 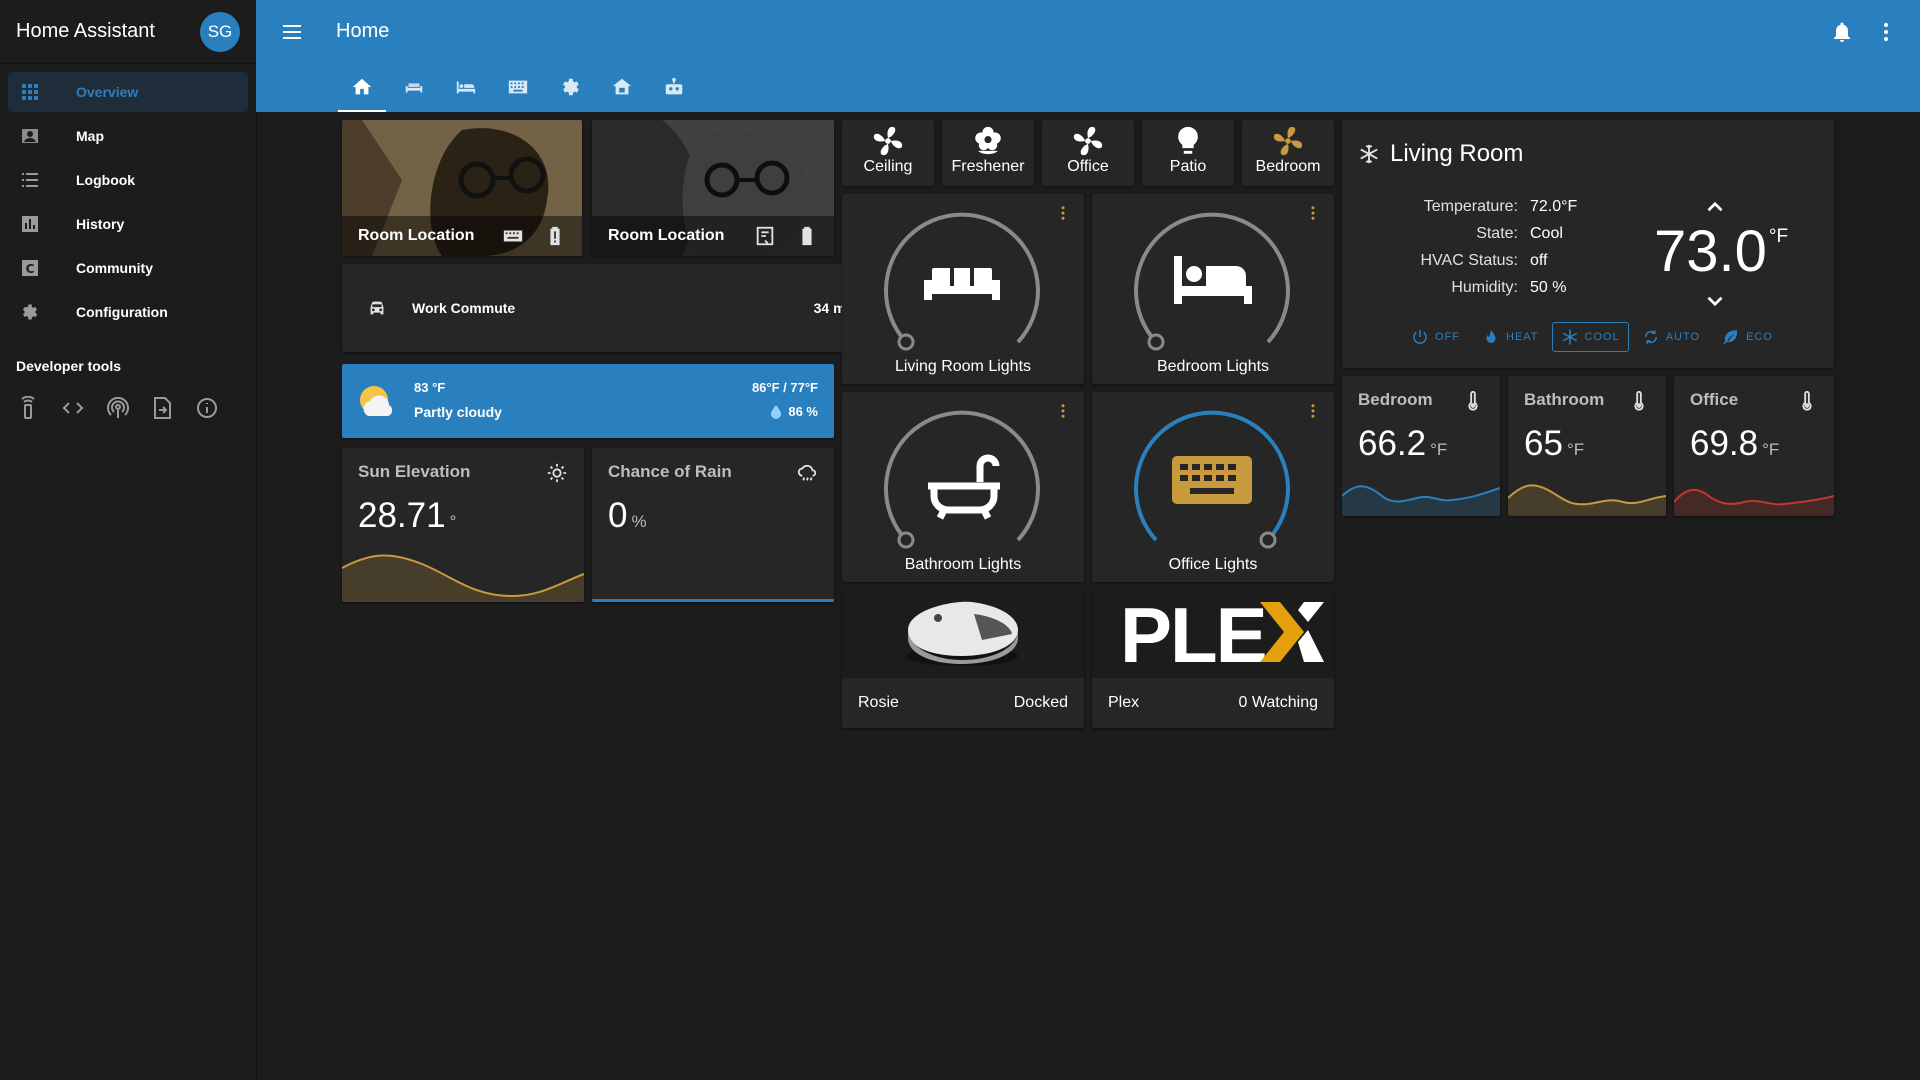 What do you see at coordinates (414, 91) in the screenshot?
I see `tab-living-room` at bounding box center [414, 91].